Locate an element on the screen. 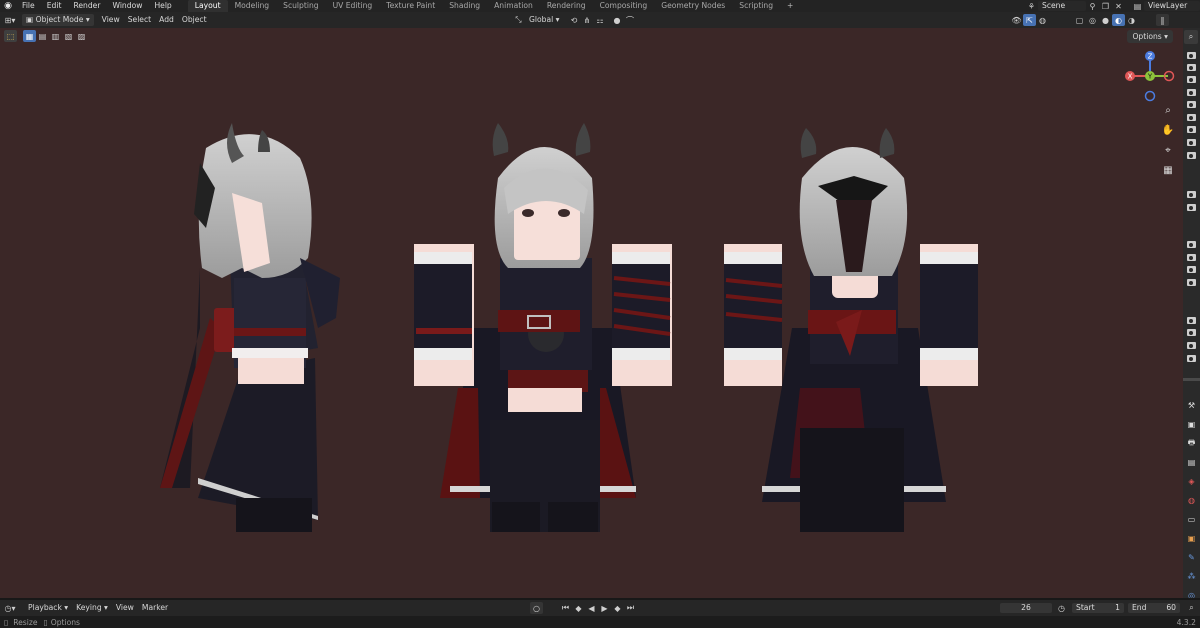 This screenshot has height=628, width=1200. snap-icon: ⋔ is located at coordinates (586, 20).